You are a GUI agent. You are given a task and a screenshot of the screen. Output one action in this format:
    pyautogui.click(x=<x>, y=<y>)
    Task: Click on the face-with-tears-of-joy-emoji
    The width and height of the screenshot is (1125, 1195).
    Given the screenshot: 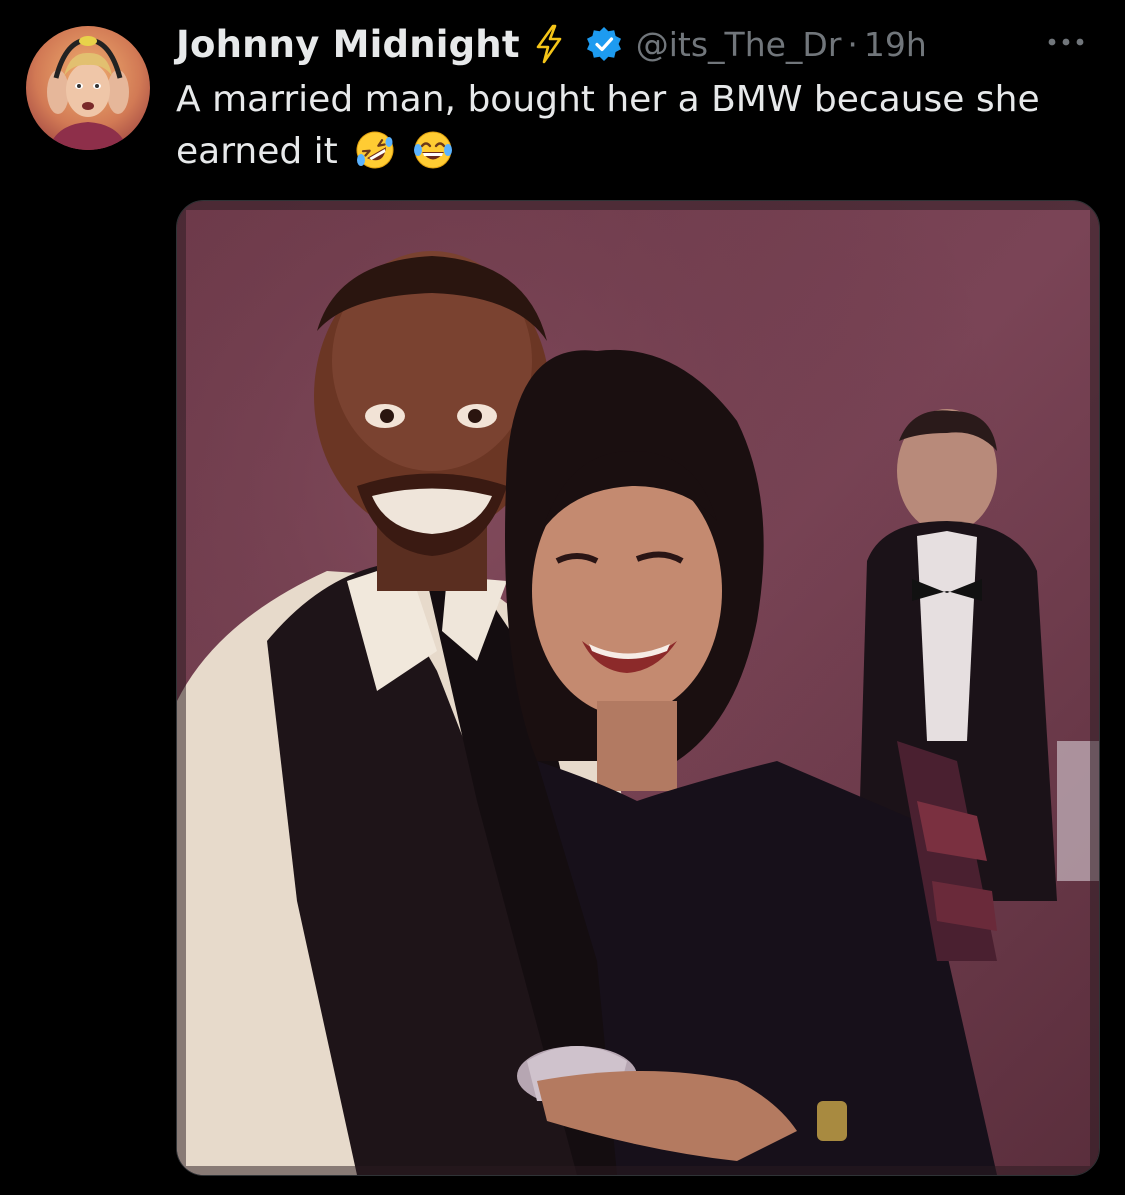 What is the action you would take?
    pyautogui.click(x=433, y=150)
    